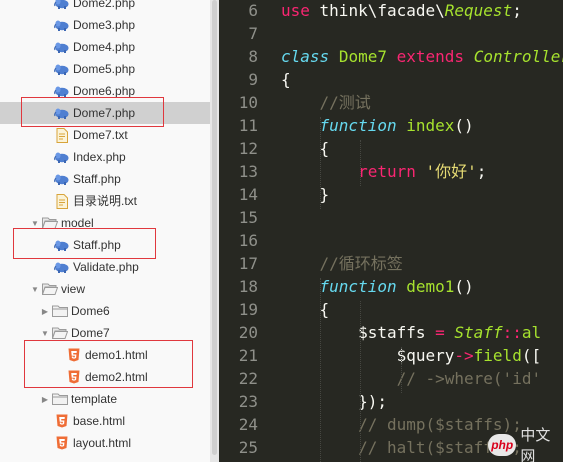 The height and width of the screenshot is (462, 563). Describe the element at coordinates (248, 125) in the screenshot. I see `line-number: 11` at that location.